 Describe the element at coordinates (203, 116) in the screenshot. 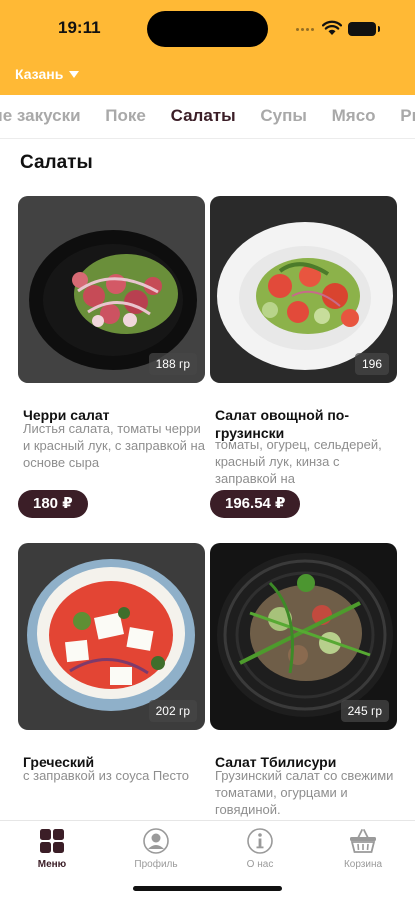

I see `tab-category-active: Салаты` at that location.